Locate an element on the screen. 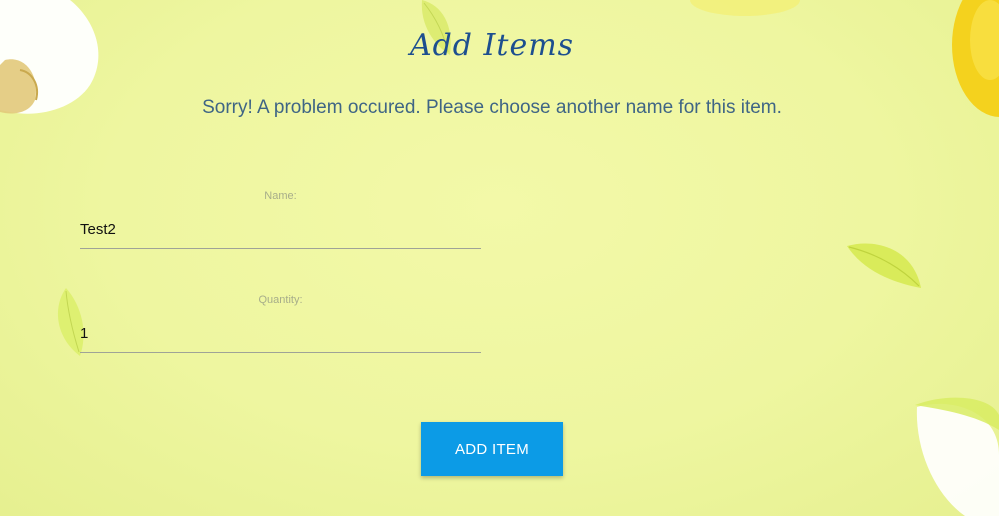 Image resolution: width=999 pixels, height=516 pixels. quantity-label: Quantity: is located at coordinates (280, 300).